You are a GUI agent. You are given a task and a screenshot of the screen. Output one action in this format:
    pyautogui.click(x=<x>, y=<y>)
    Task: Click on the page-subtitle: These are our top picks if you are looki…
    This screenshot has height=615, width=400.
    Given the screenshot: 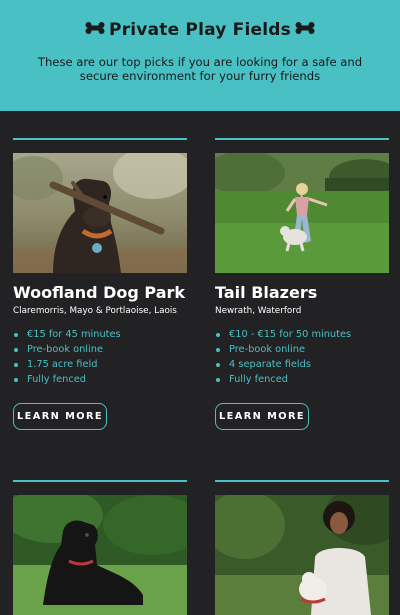 What is the action you would take?
    pyautogui.click(x=200, y=69)
    